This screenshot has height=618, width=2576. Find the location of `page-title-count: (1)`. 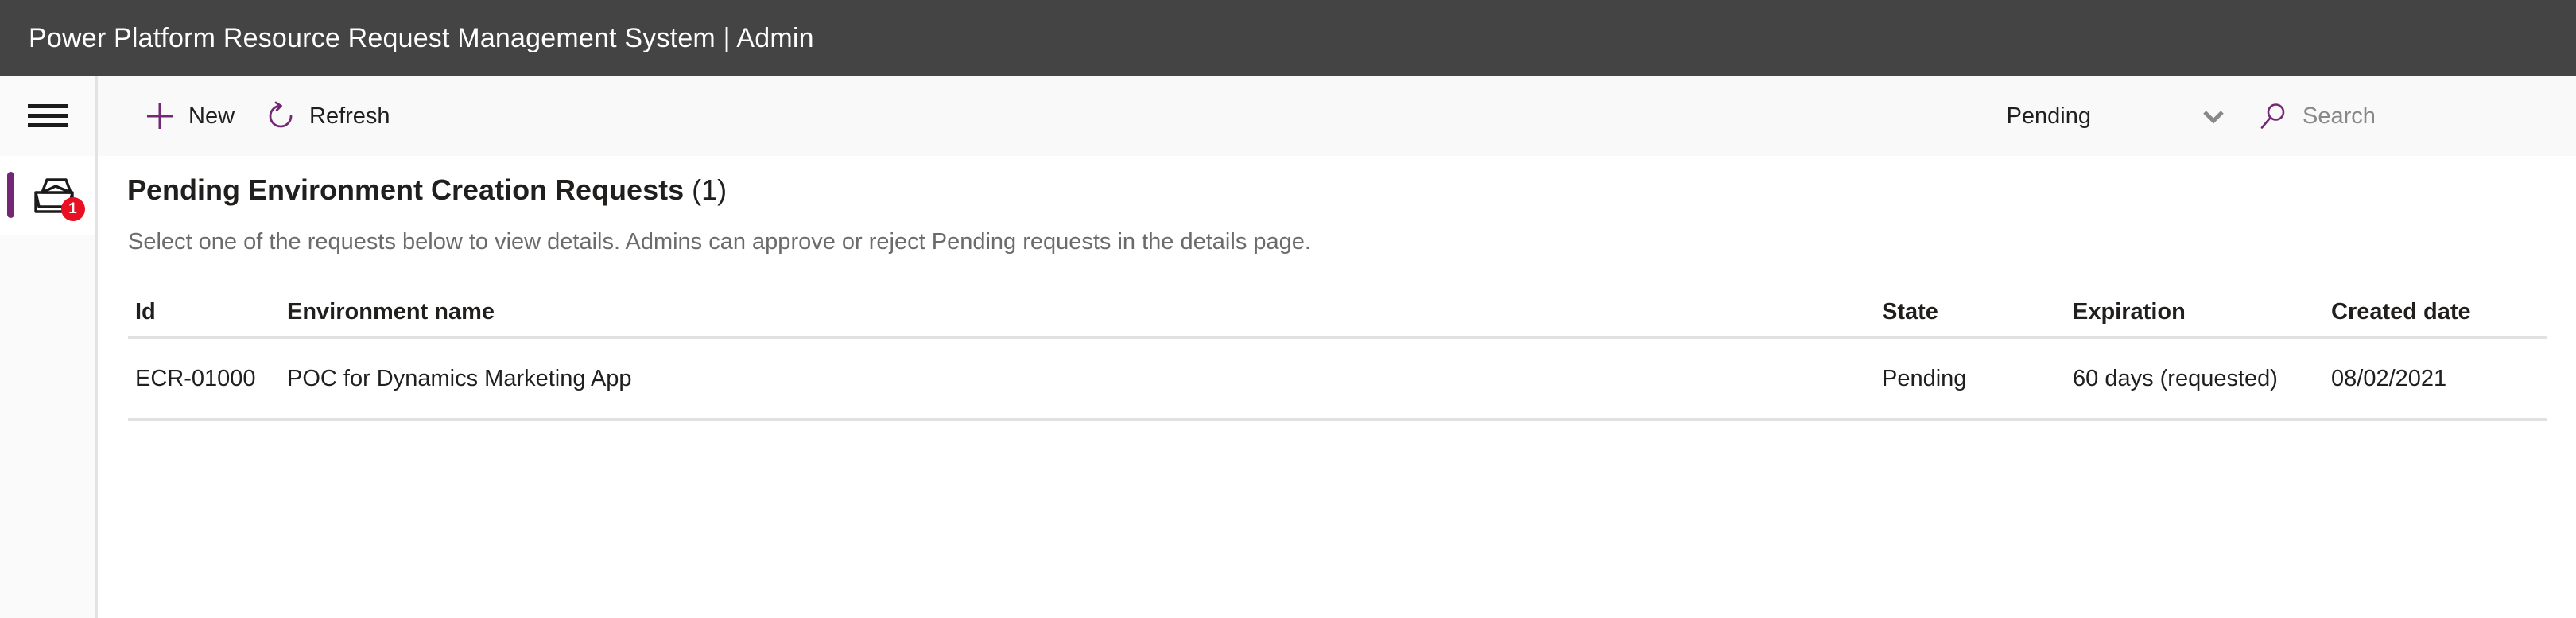

page-title-count: (1) is located at coordinates (709, 189).